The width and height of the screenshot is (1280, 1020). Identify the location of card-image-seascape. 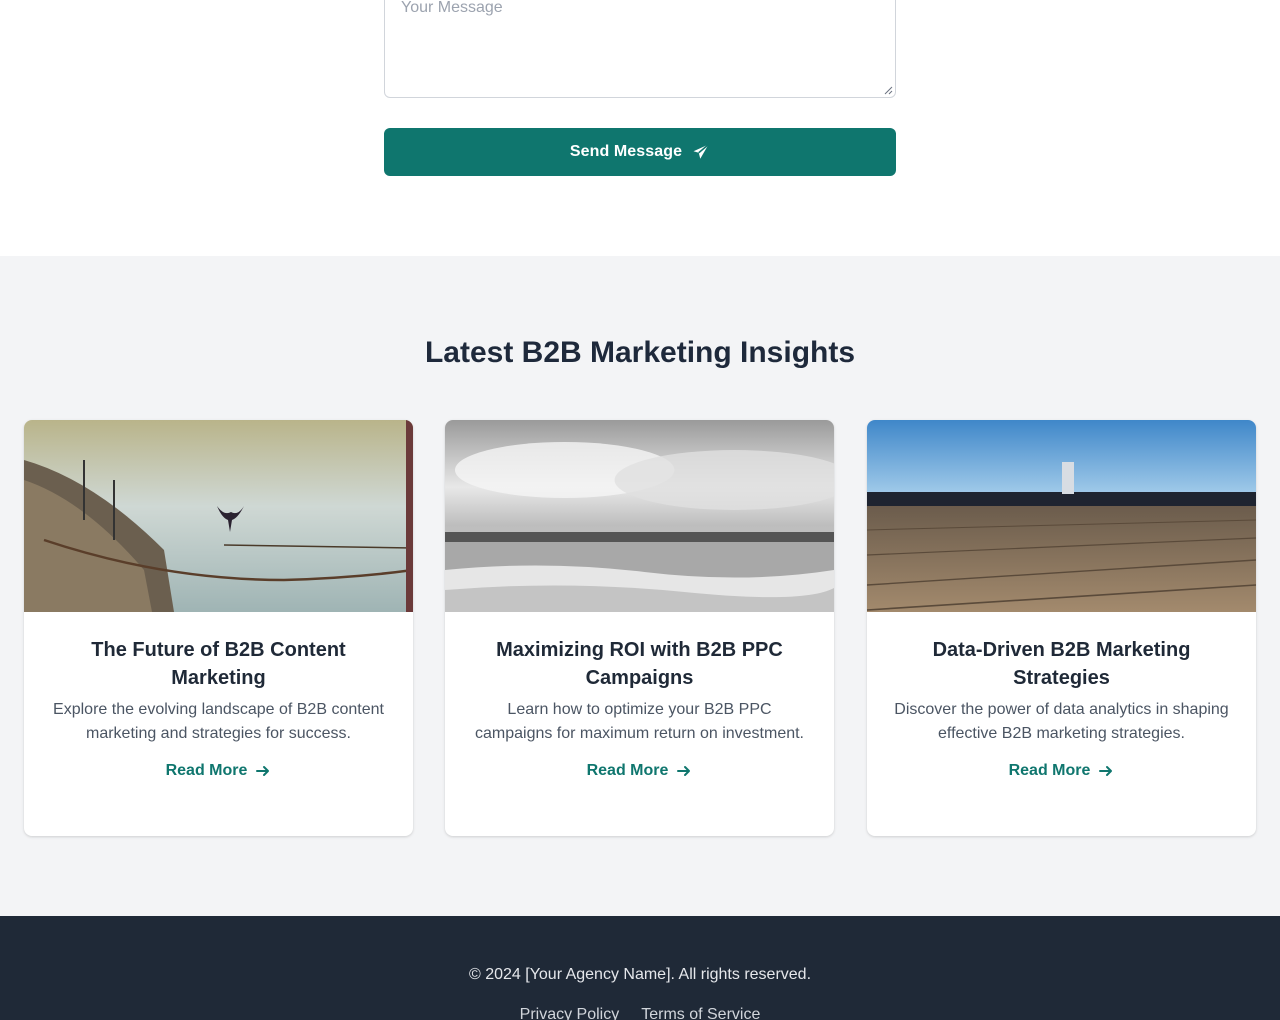
(639, 516).